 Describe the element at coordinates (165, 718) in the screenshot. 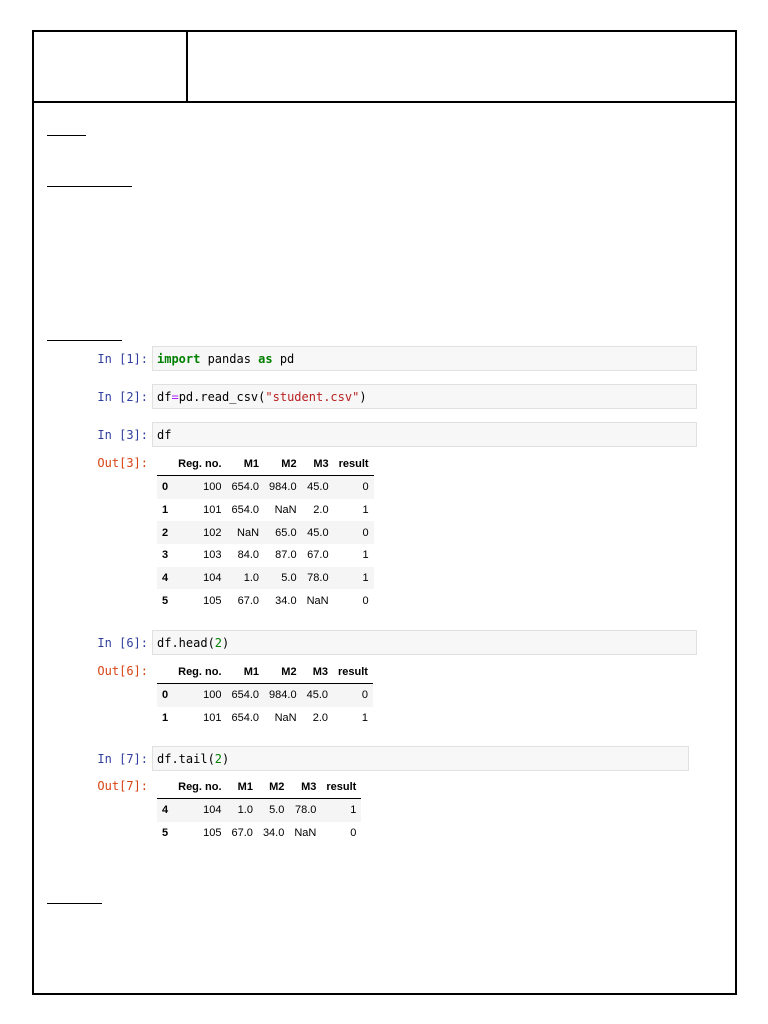

I see `row-index: 1` at that location.